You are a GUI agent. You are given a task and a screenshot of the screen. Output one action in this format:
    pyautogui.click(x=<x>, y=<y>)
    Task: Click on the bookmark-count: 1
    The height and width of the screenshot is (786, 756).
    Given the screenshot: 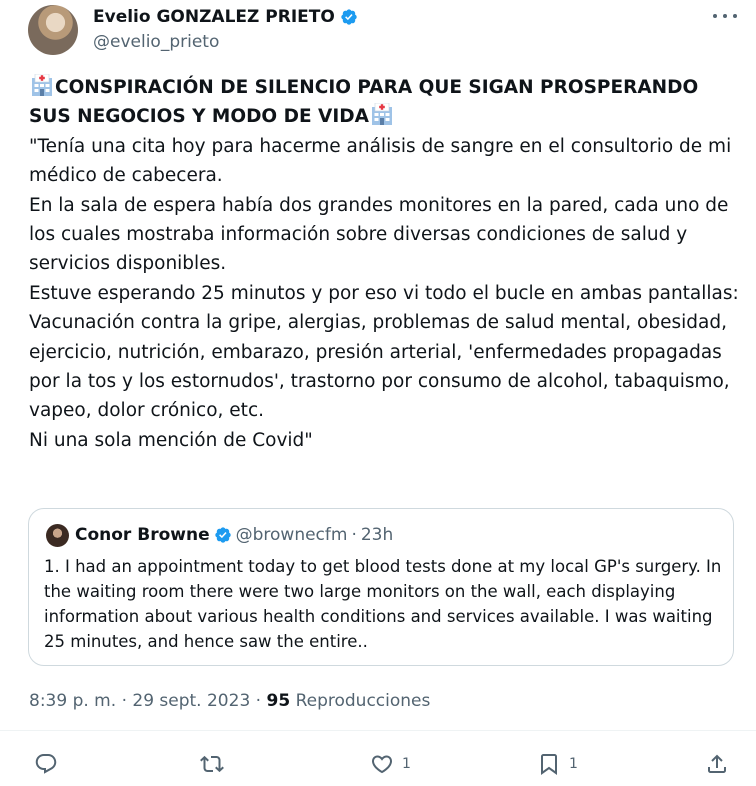 What is the action you would take?
    pyautogui.click(x=573, y=764)
    